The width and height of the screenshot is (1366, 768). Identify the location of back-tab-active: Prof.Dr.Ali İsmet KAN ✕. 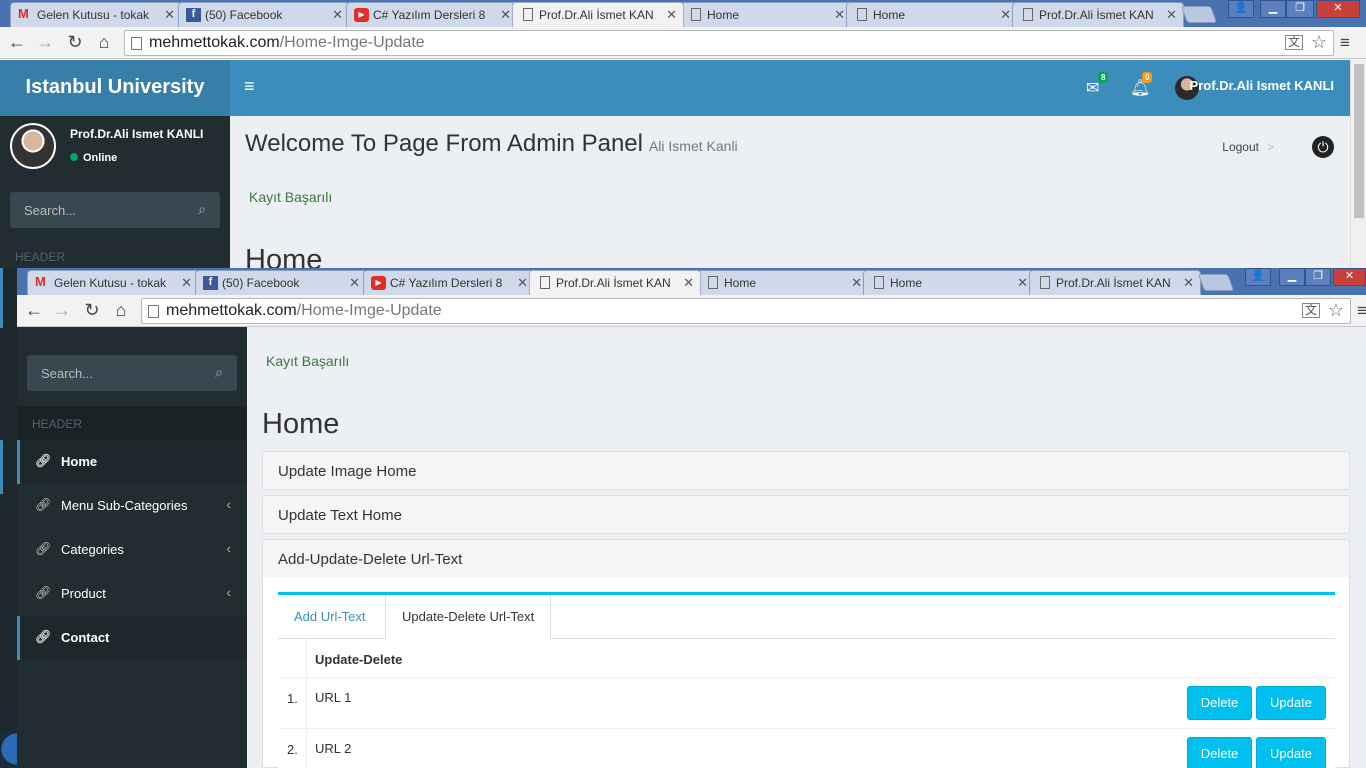
(598, 14).